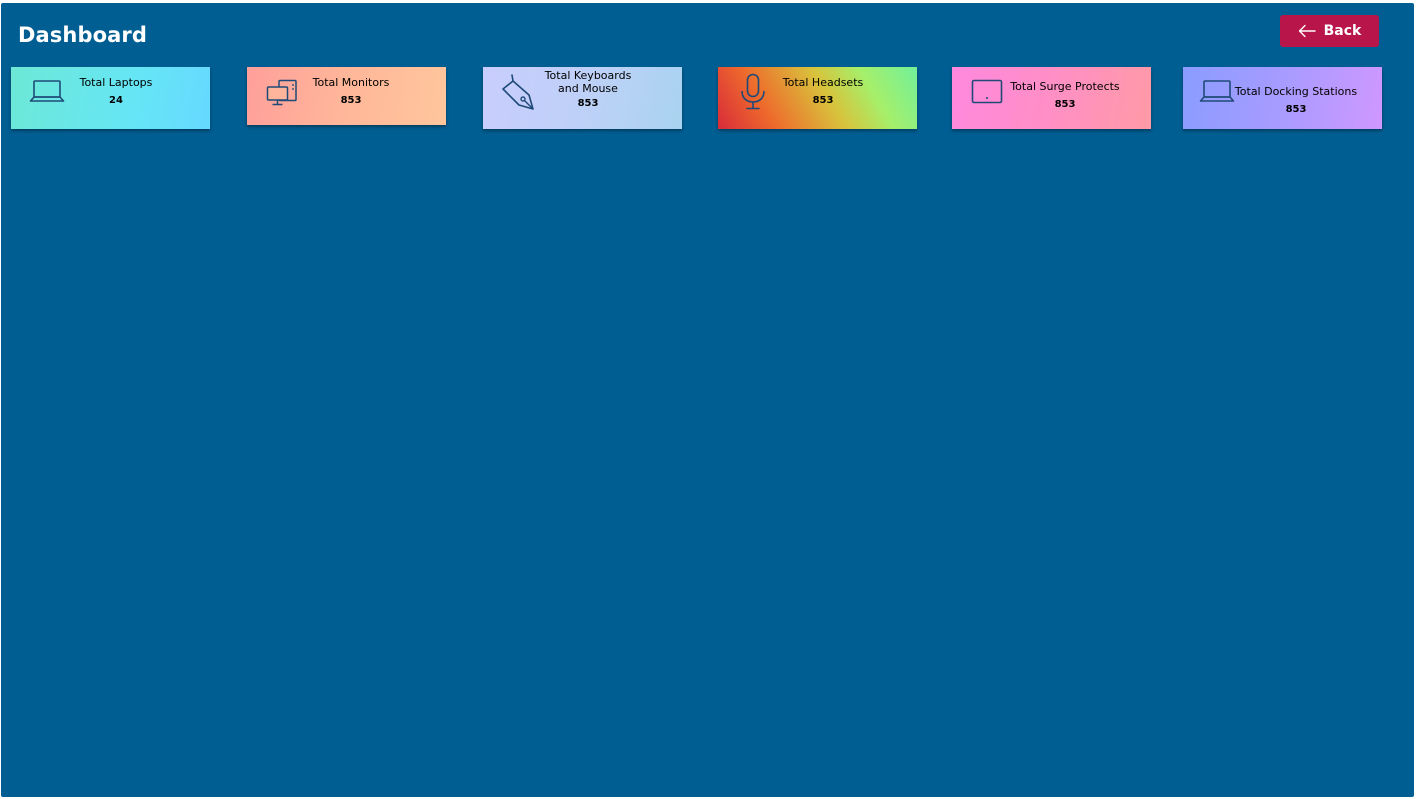  I want to click on tablet-icon, so click(987, 91).